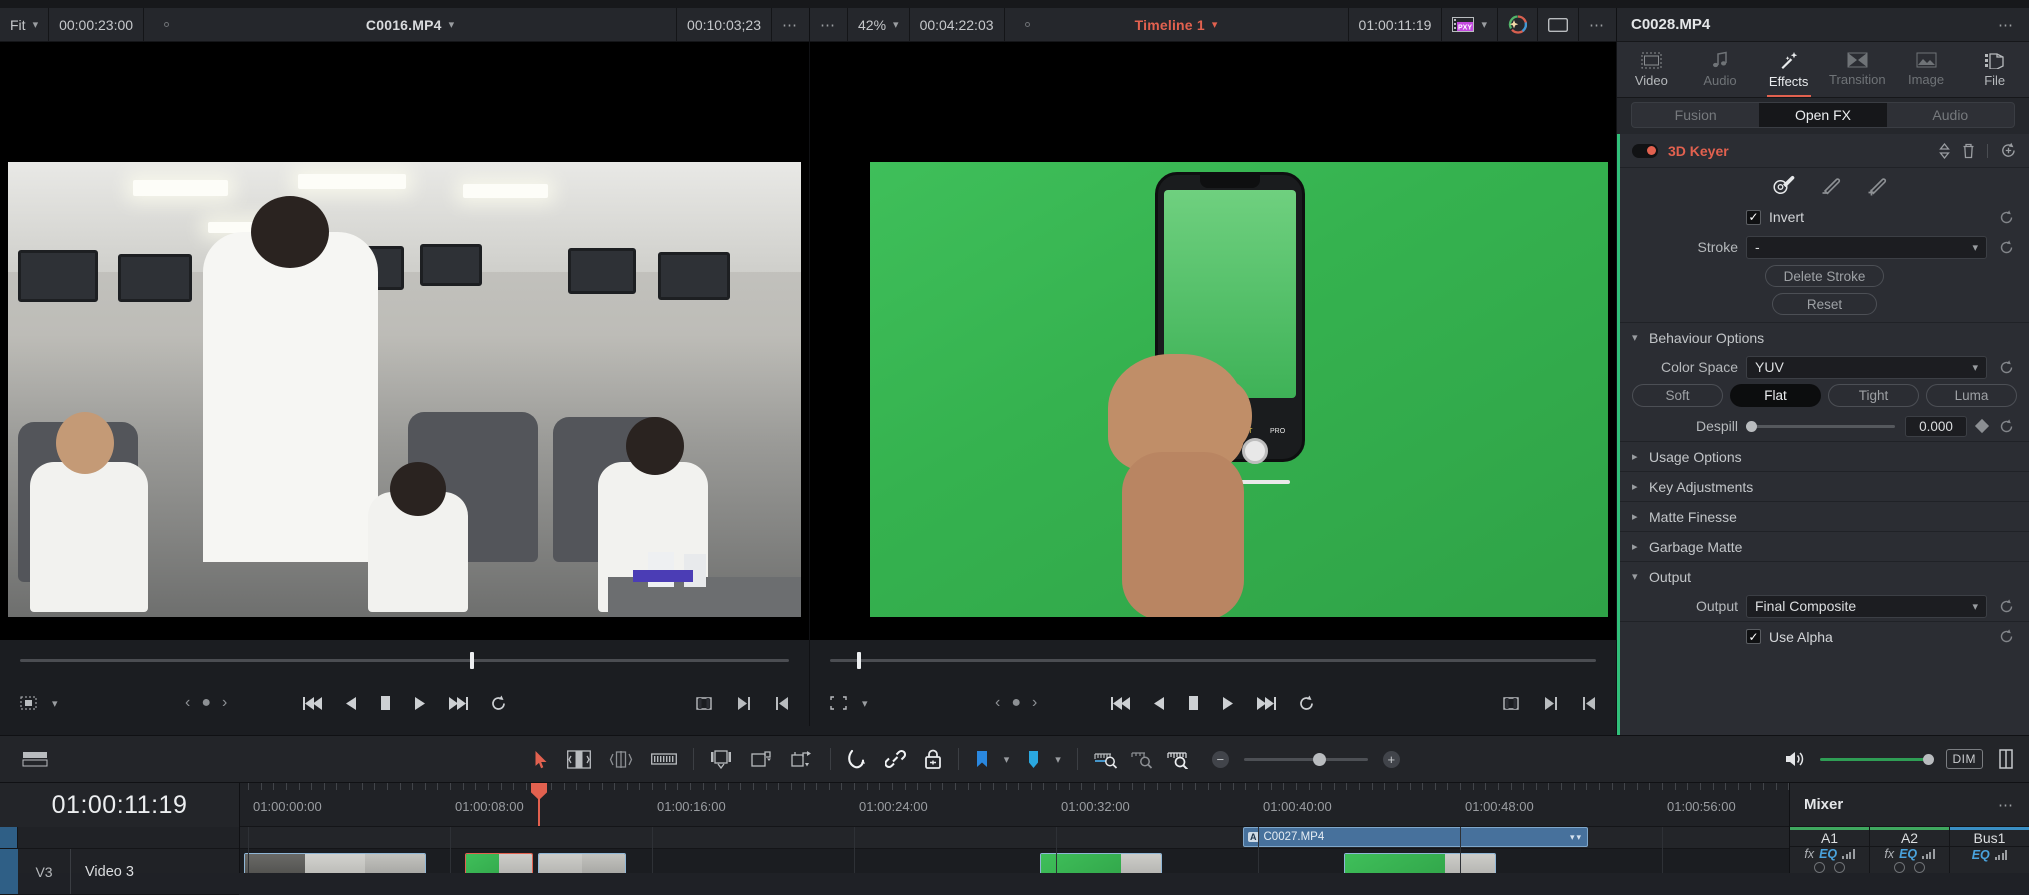 The height and width of the screenshot is (895, 2029). What do you see at coordinates (1936, 426) in the screenshot?
I see `despill-value: 0.000` at bounding box center [1936, 426].